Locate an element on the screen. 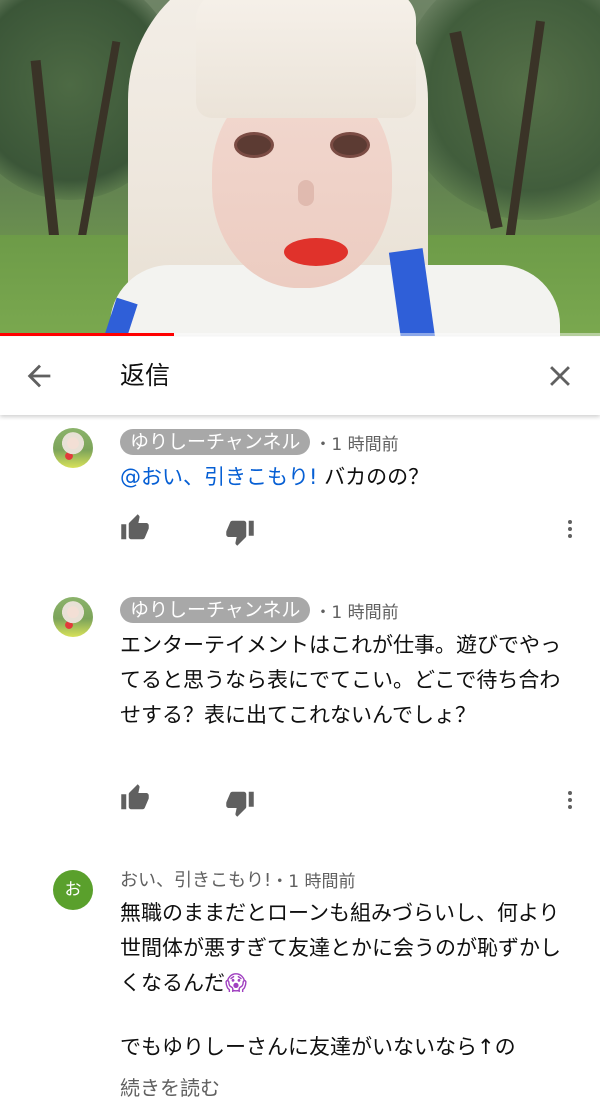 This screenshot has height=1116, width=600. scream-emoji-icon: 😱 is located at coordinates (236, 983).